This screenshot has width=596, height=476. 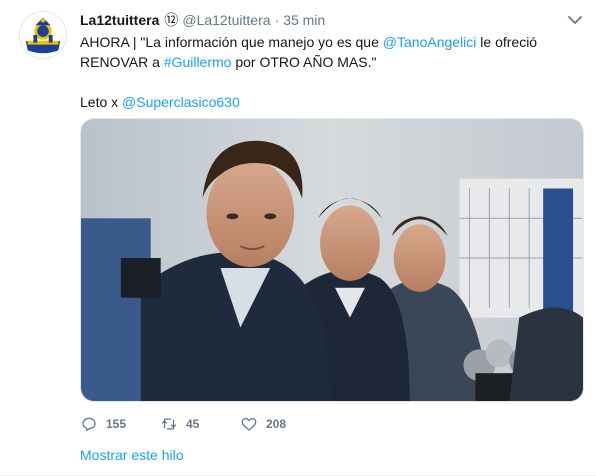 I want to click on text-segment: por OTRO AÑO MAS.", so click(x=304, y=62).